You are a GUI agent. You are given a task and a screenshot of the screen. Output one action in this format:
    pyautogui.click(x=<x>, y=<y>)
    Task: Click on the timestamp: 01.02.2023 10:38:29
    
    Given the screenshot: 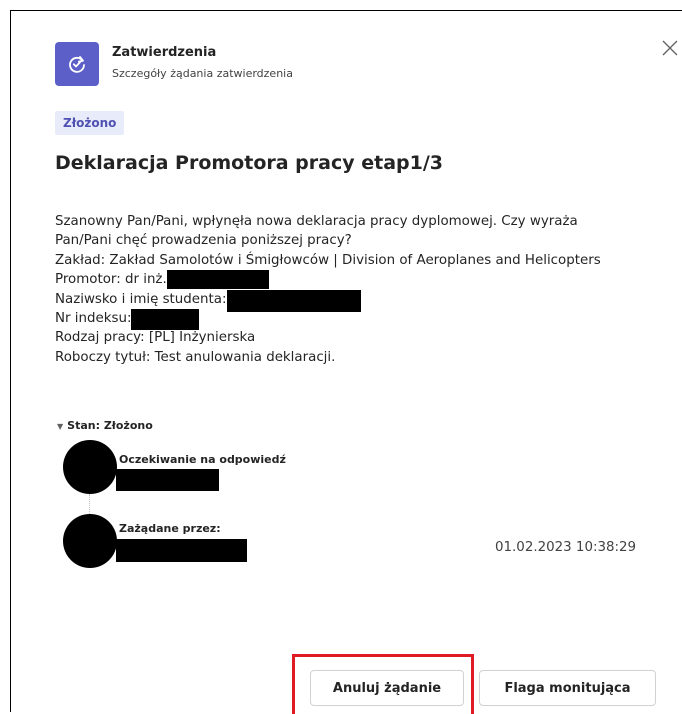 What is the action you would take?
    pyautogui.click(x=566, y=547)
    